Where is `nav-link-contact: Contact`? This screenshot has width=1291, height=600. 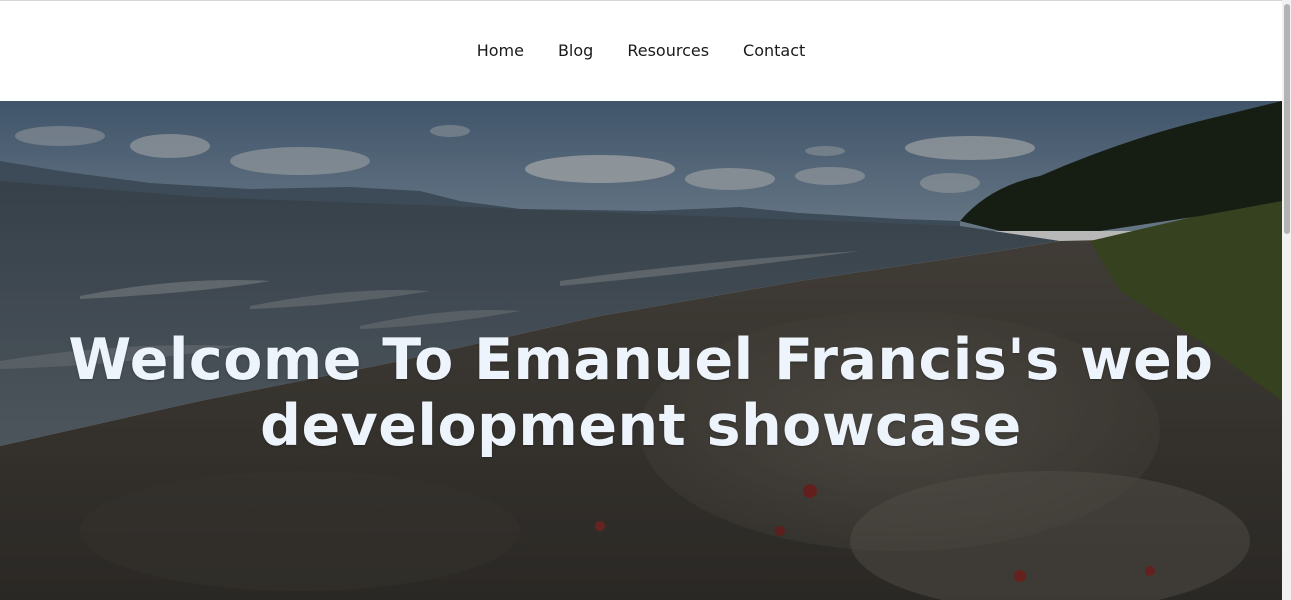
nav-link-contact: Contact is located at coordinates (774, 50).